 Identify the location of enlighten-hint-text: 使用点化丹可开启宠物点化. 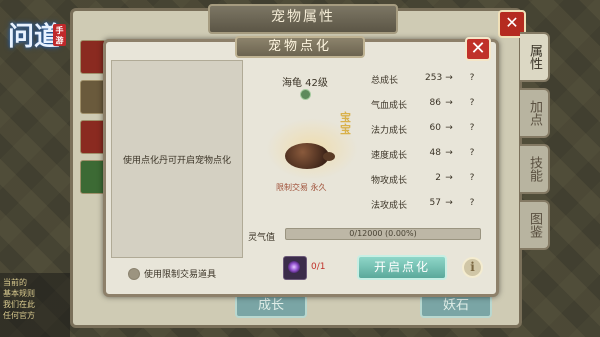
(176, 160).